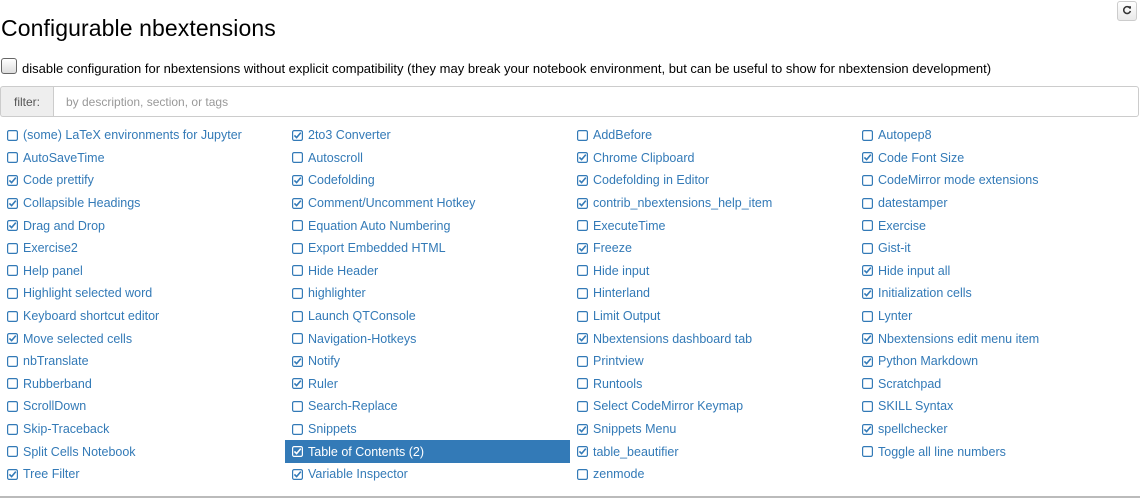 Image resolution: width=1140 pixels, height=499 pixels. I want to click on extension-item: Export Embedded HTML, so click(427, 248).